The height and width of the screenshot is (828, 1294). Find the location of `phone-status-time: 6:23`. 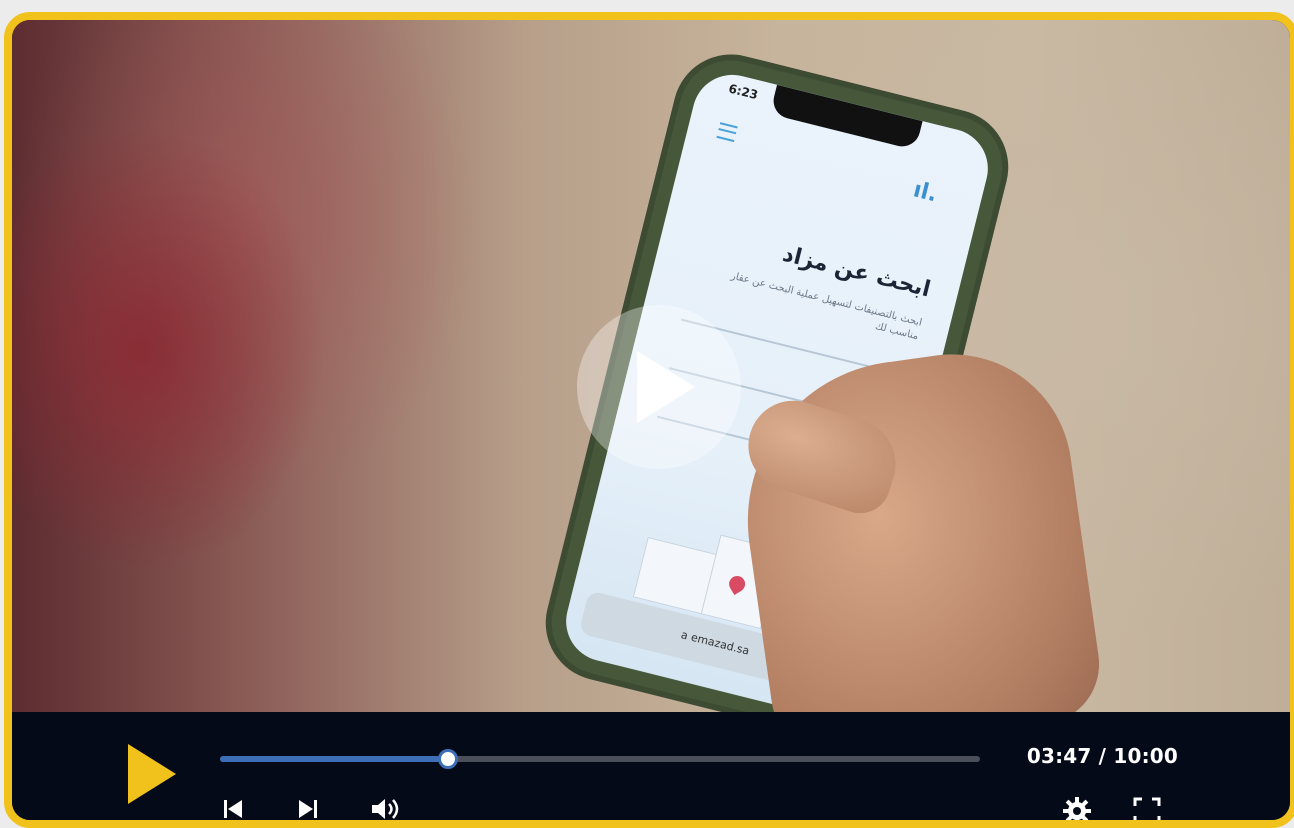

phone-status-time: 6:23 is located at coordinates (743, 92).